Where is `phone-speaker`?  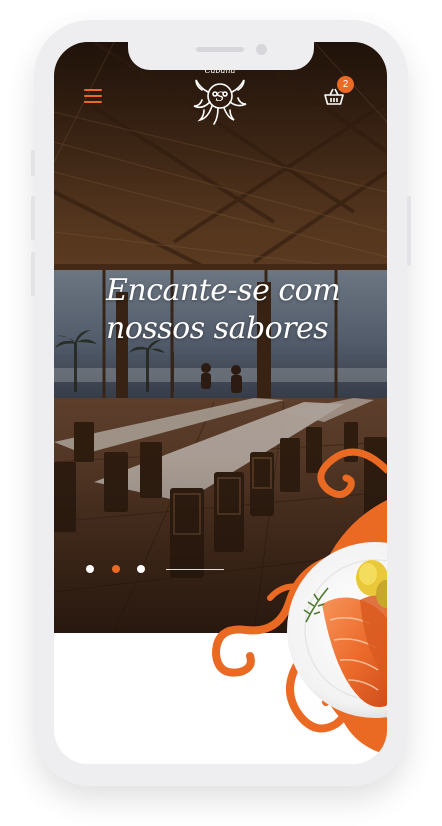 phone-speaker is located at coordinates (220, 49).